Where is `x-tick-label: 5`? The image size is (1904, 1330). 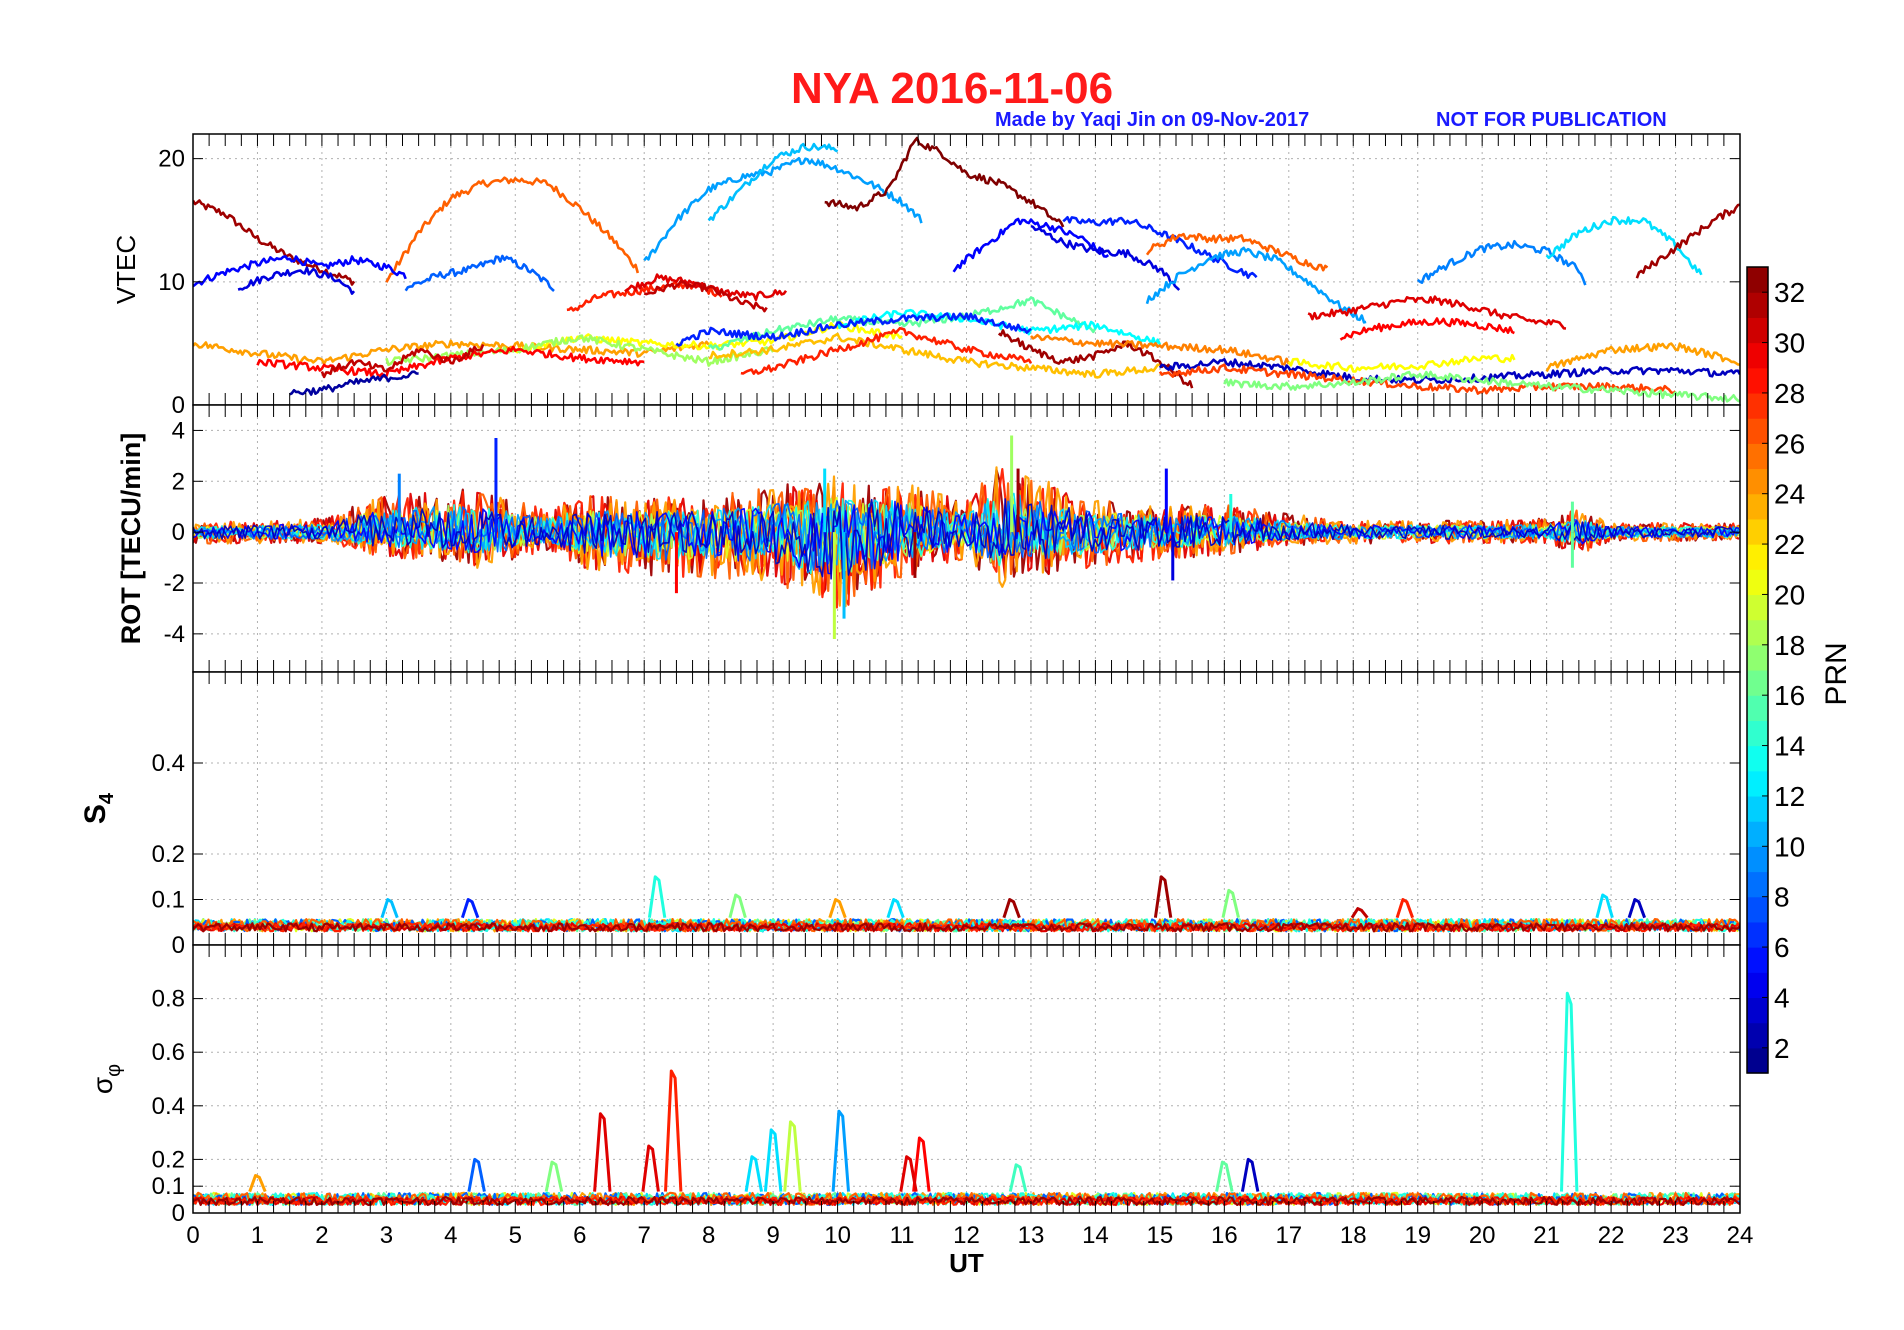
x-tick-label: 5 is located at coordinates (515, 1235).